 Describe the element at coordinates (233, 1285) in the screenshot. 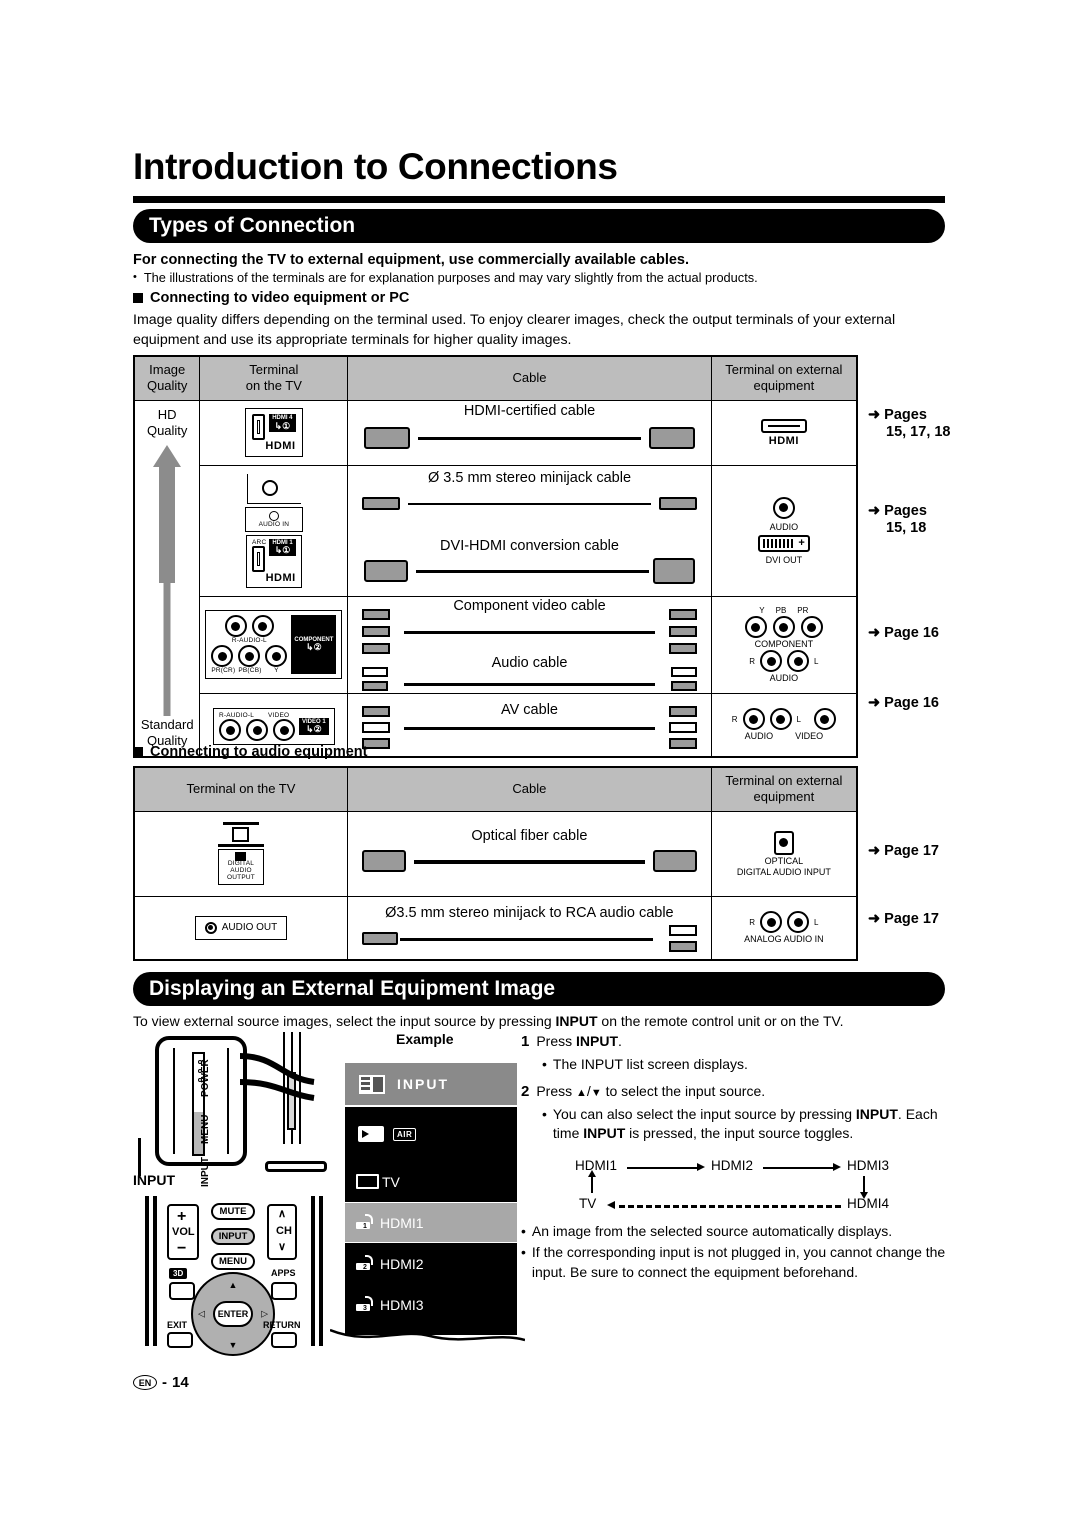

I see `dpad-up-icon: ▲` at that location.